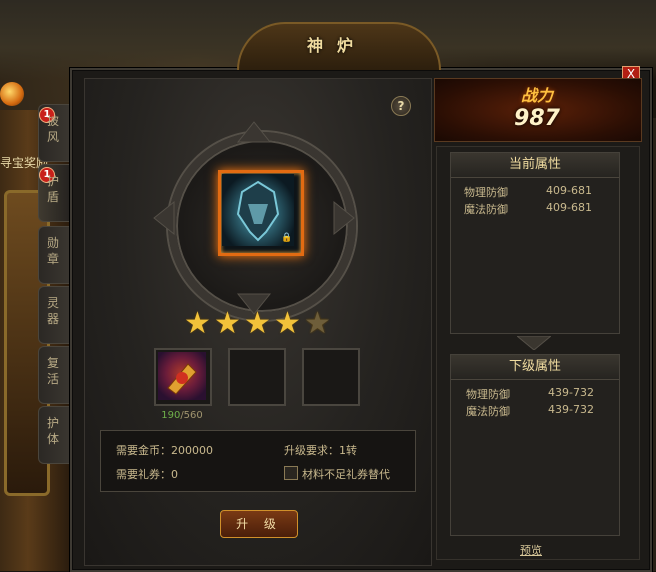  What do you see at coordinates (336, 45) in the screenshot?
I see `window-title: 神炉` at bounding box center [336, 45].